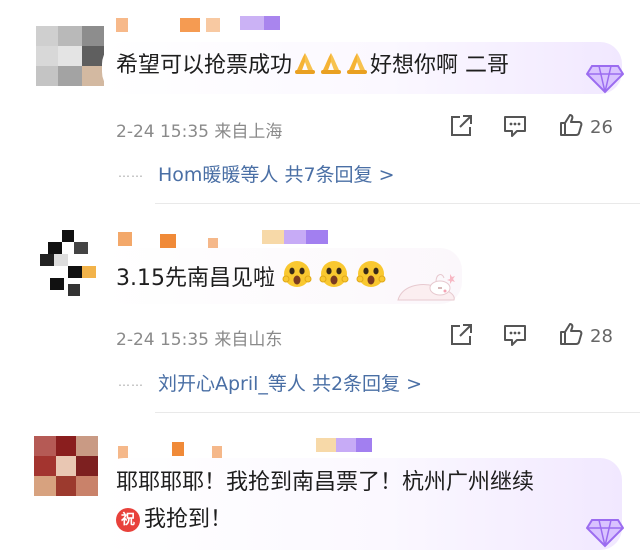 The image size is (640, 553). What do you see at coordinates (128, 520) in the screenshot?
I see `zhu-badge-icon: 祝` at bounding box center [128, 520].